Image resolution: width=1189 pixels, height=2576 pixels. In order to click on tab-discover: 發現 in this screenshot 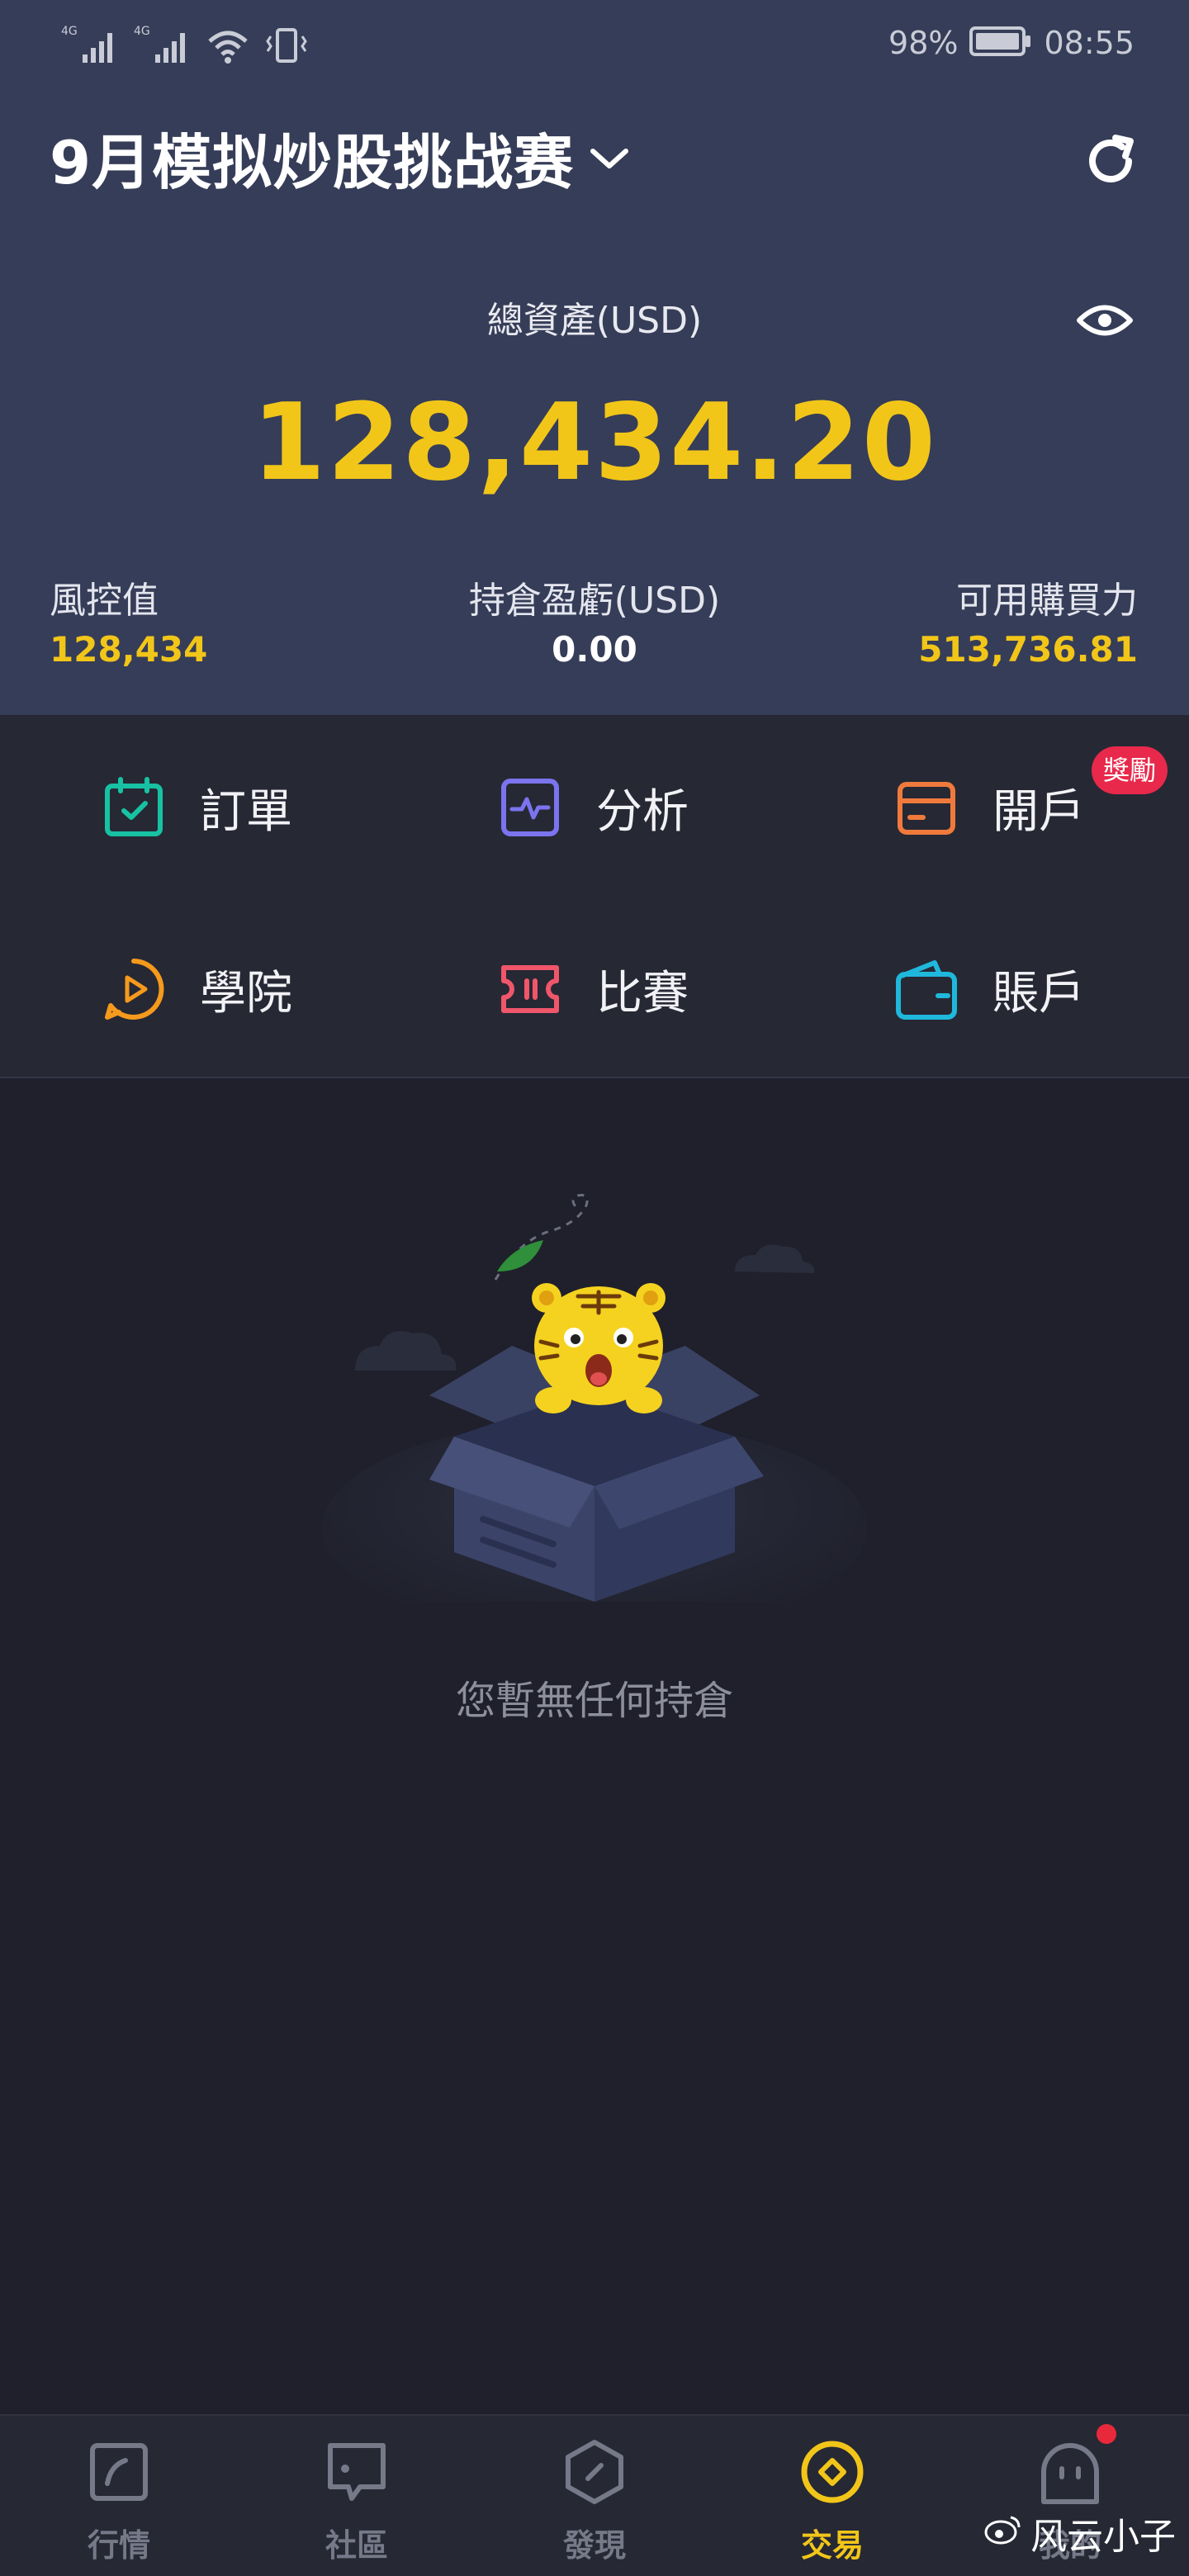, I will do `click(594, 2496)`.